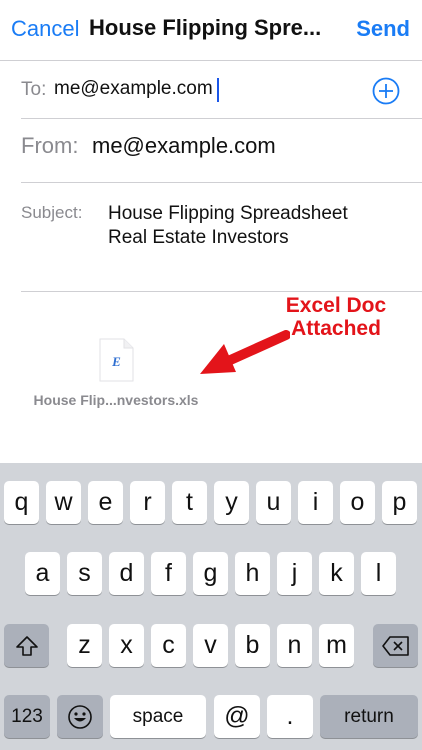  I want to click on to-label: To:, so click(34, 89).